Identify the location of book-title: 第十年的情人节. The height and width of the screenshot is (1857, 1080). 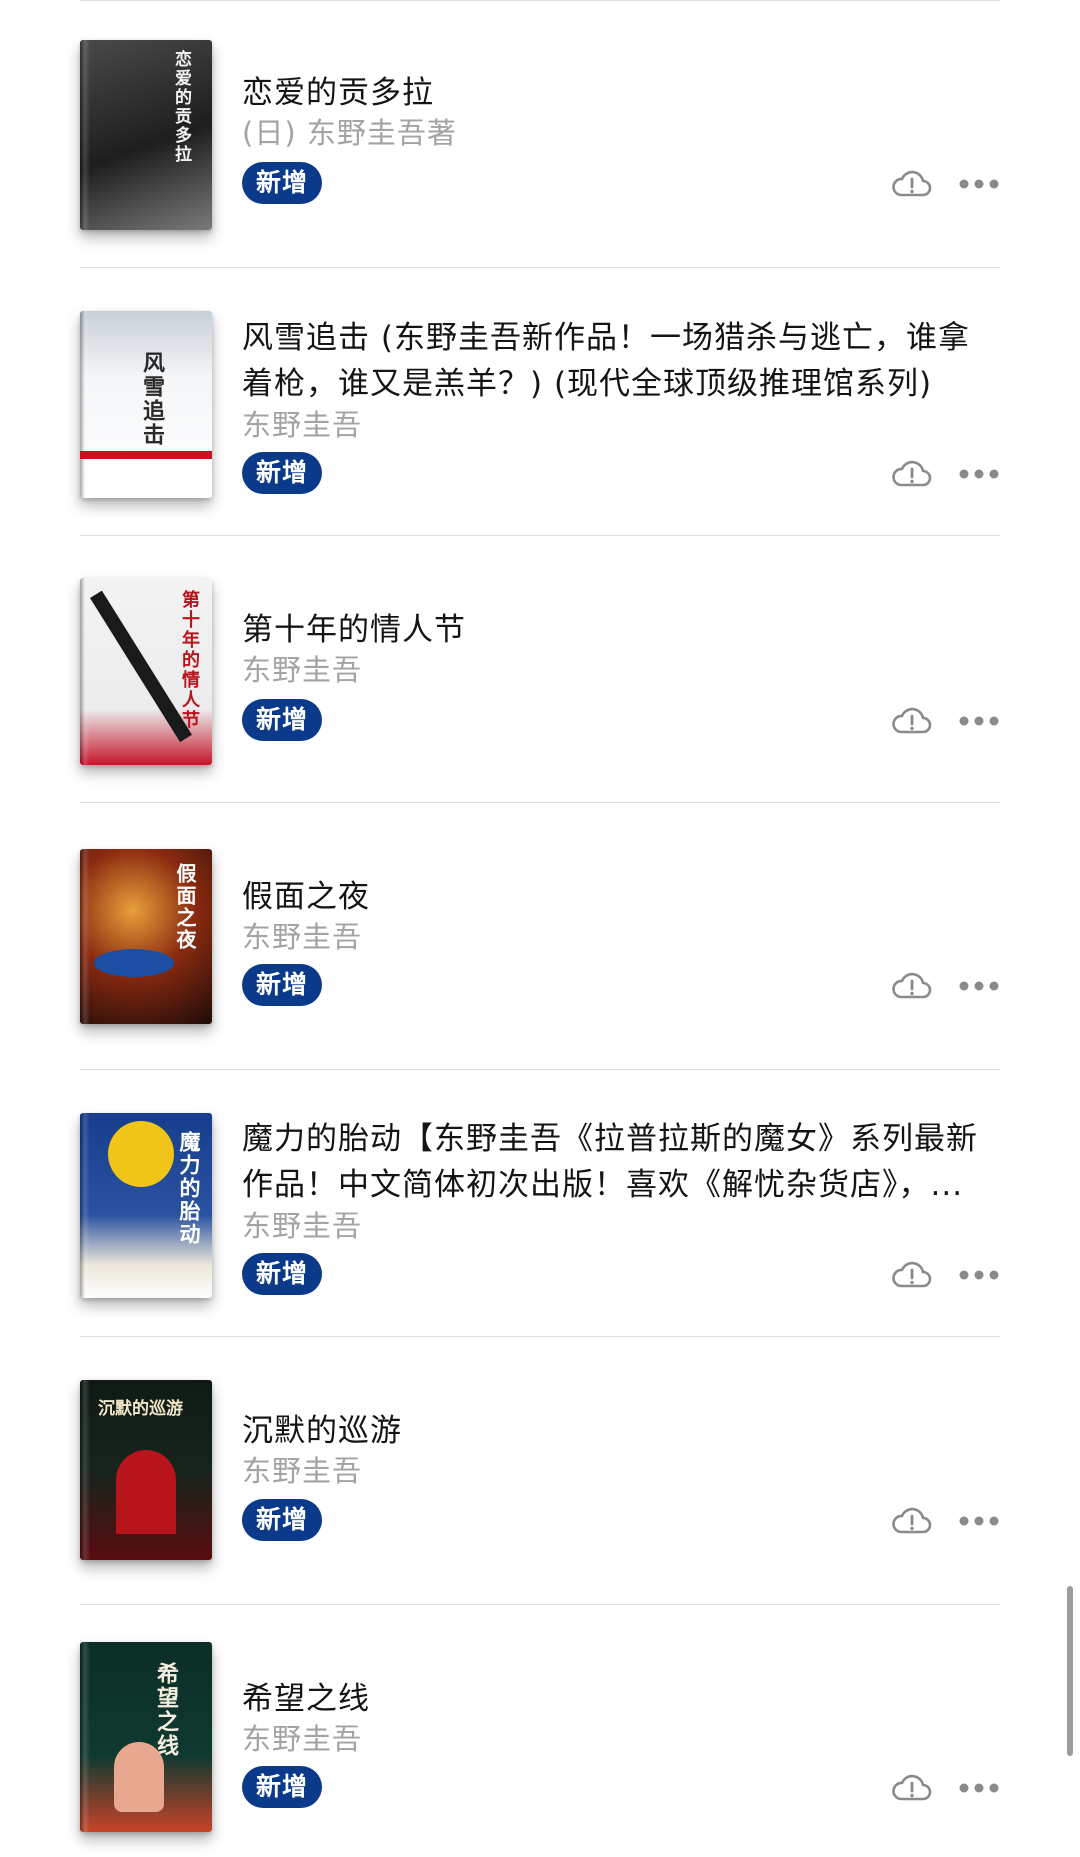
(354, 630).